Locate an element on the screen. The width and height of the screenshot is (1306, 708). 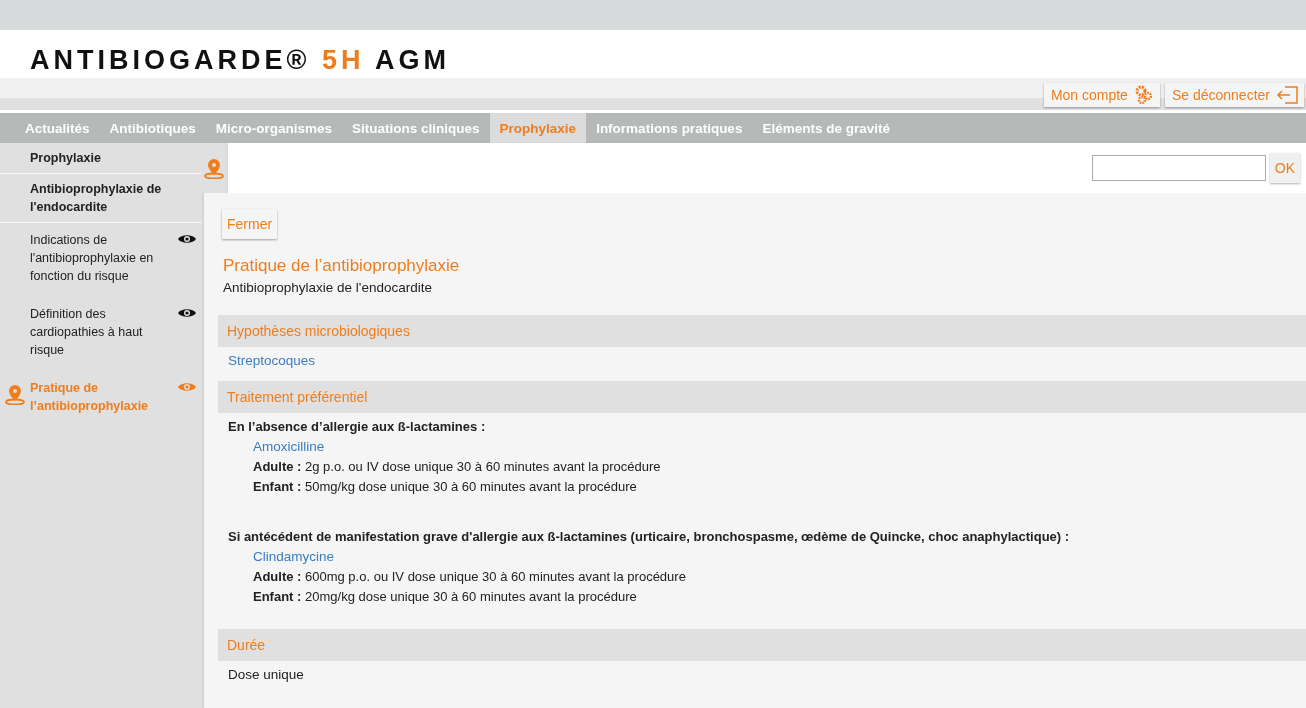
sidebar-item: Définition des cardiopathies à haut risque is located at coordinates (97, 332).